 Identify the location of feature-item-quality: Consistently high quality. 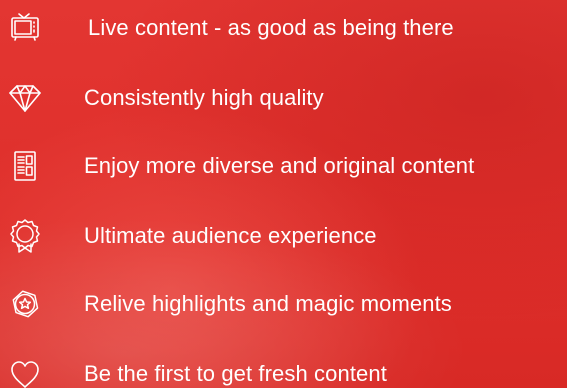
(283, 99).